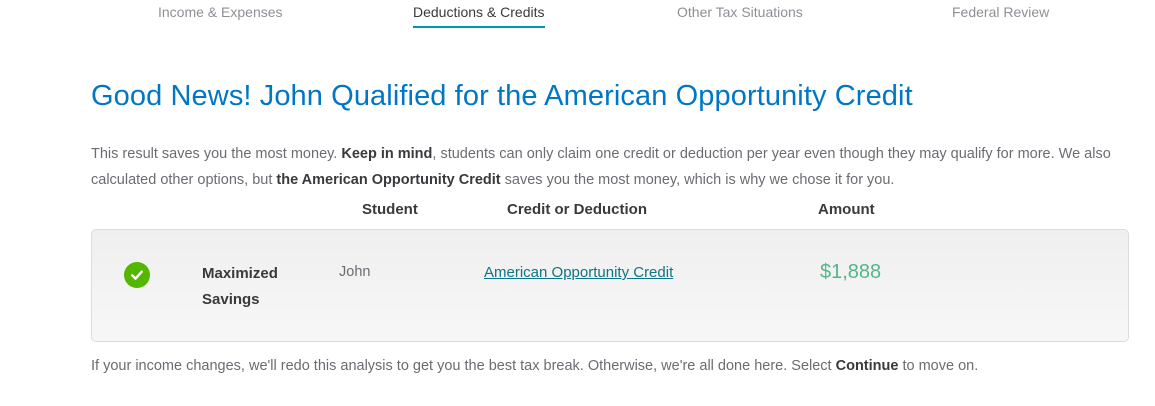  Describe the element at coordinates (390, 209) in the screenshot. I see `column-header-student: Student` at that location.